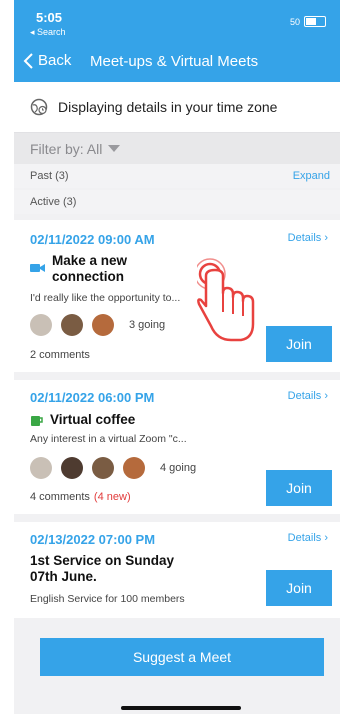 This screenshot has width=352, height=714. I want to click on meet-date: 02/13/2022 07:00 PM, so click(93, 539).